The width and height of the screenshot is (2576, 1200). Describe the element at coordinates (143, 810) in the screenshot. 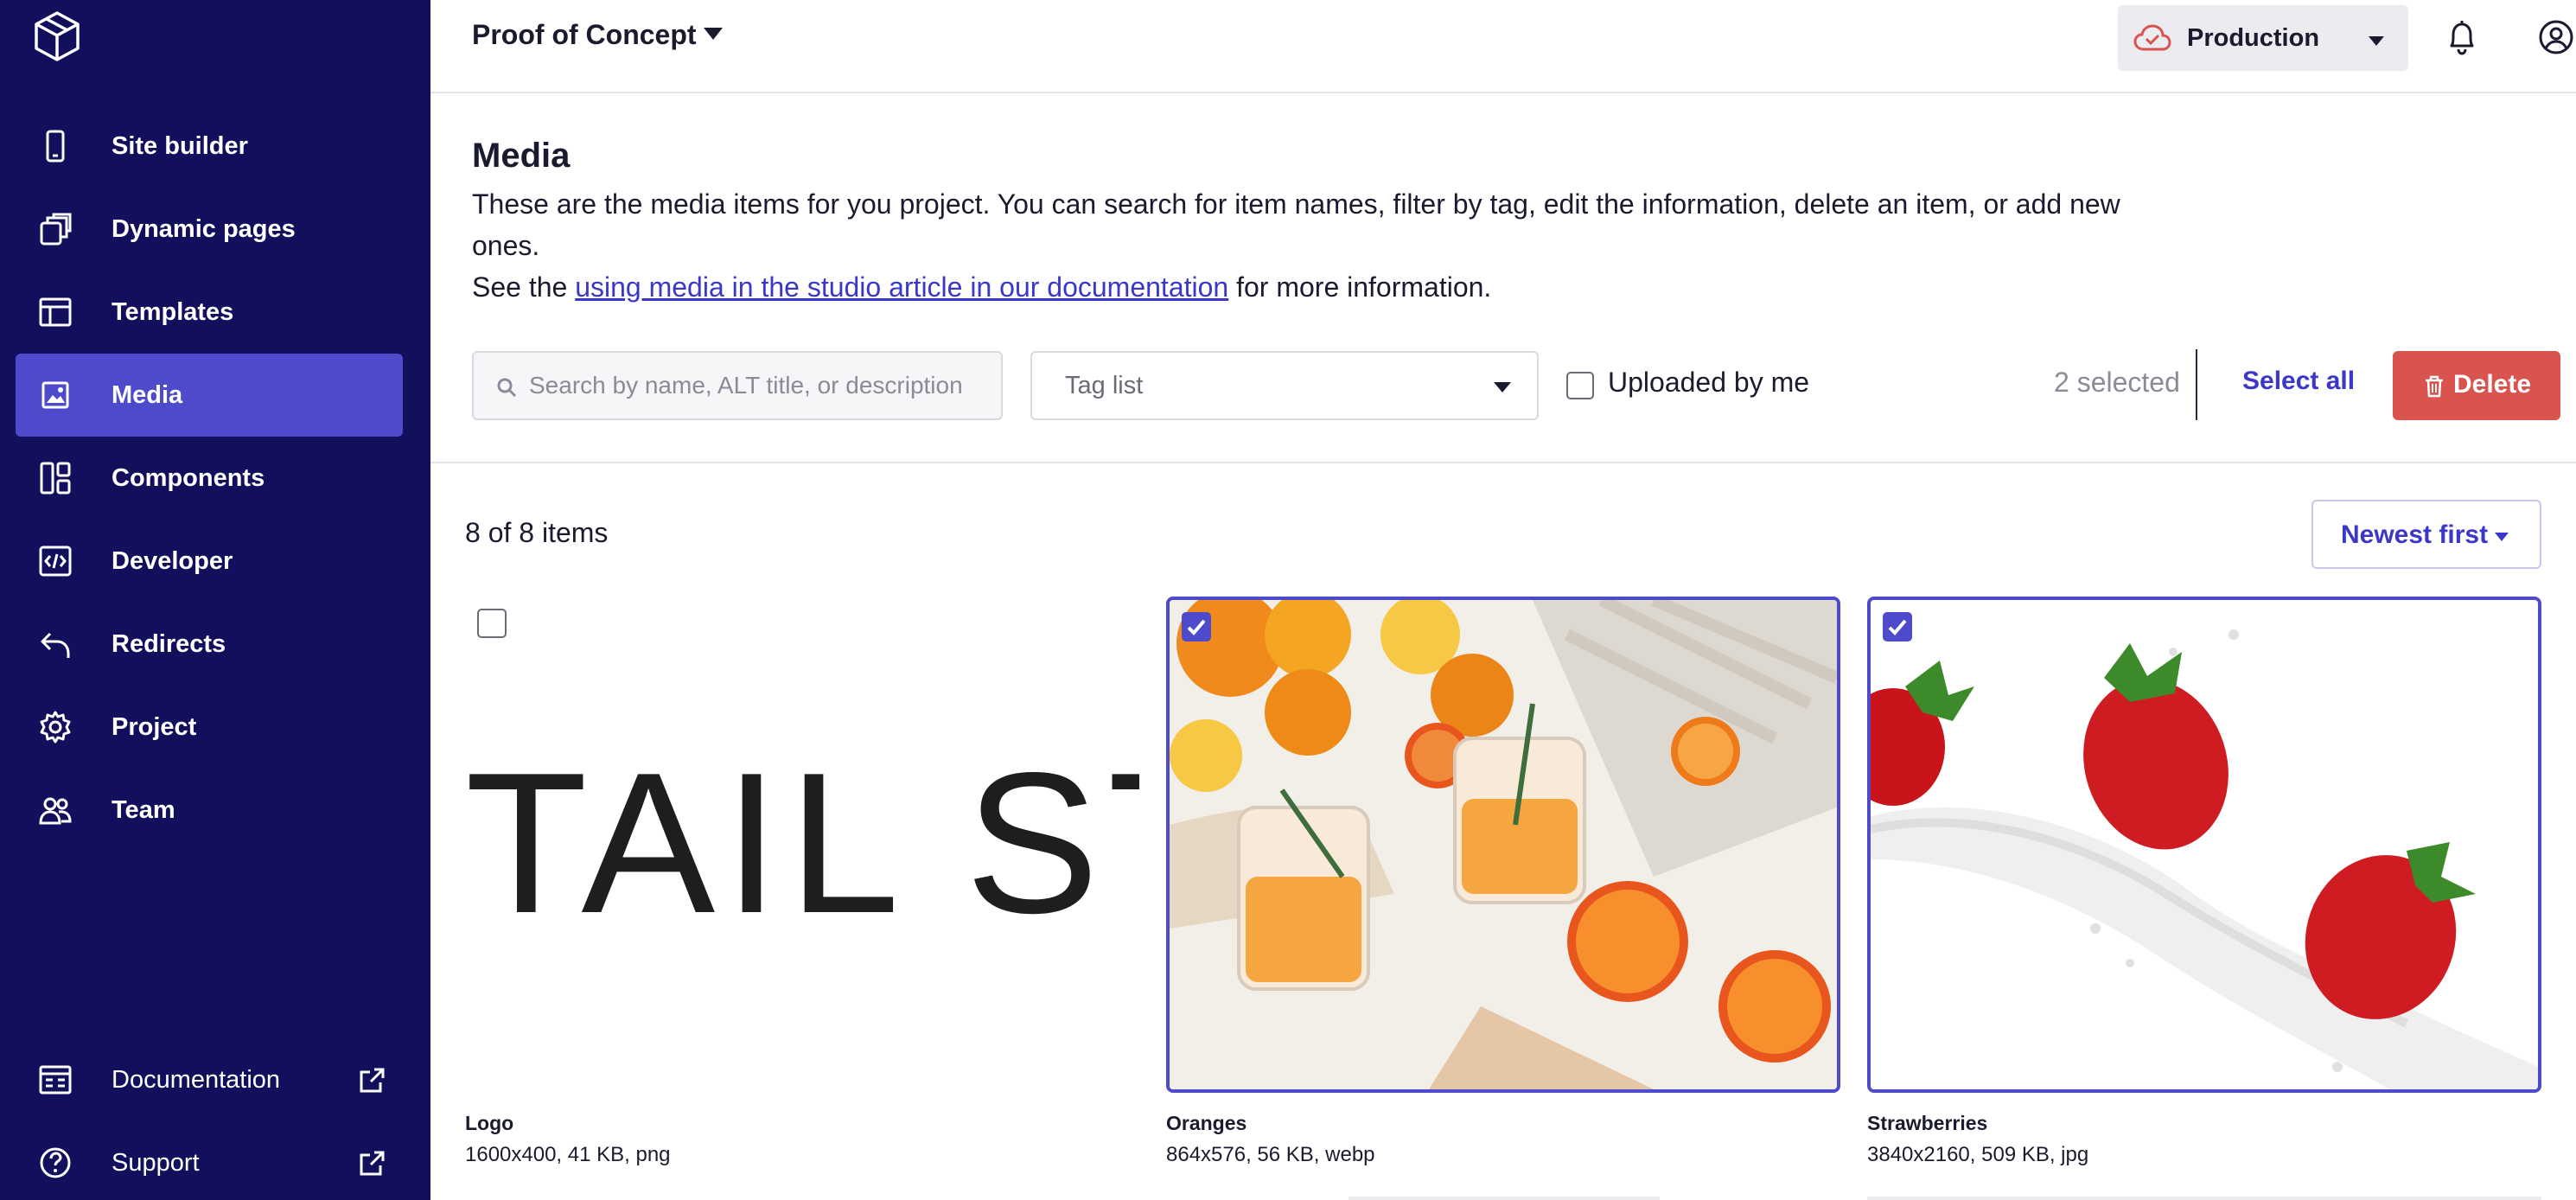

I see `sidebar-item-label: Team` at that location.